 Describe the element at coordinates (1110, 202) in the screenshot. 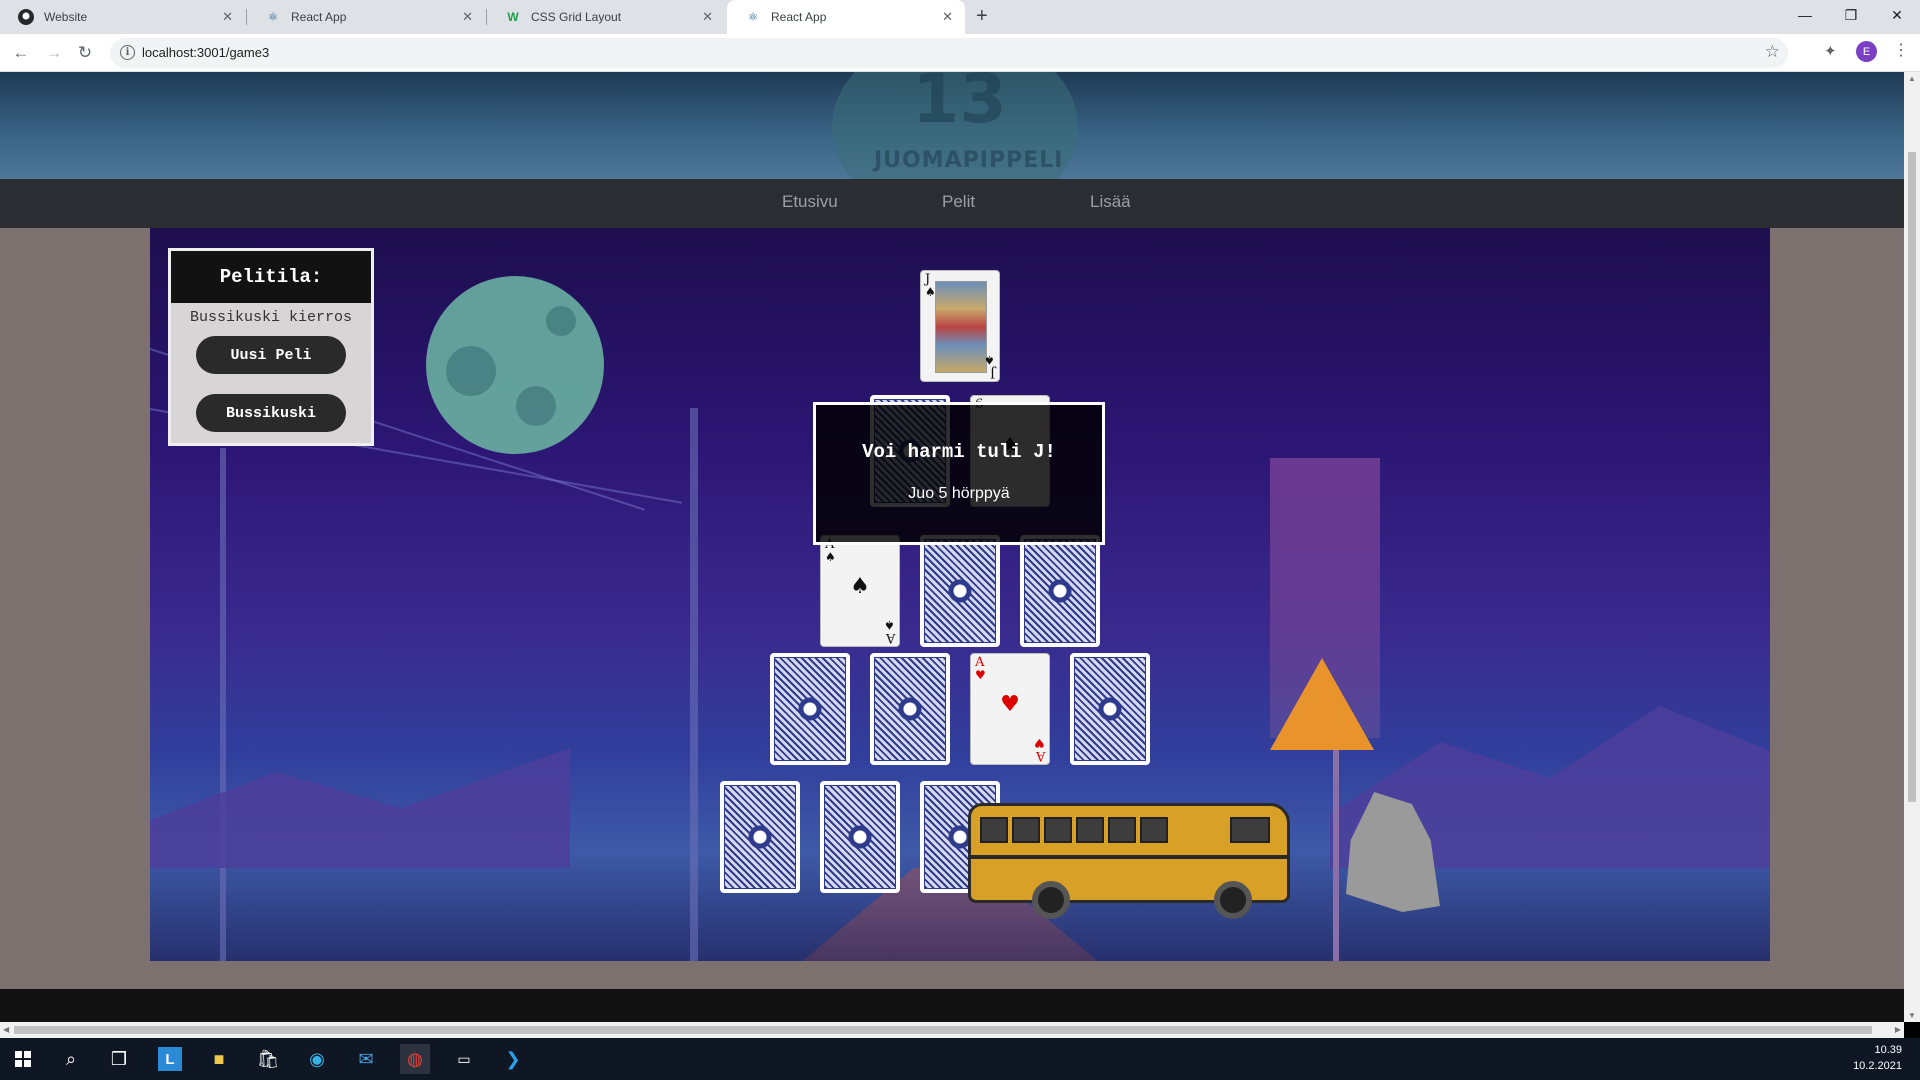

I see `nav-lisaa: Lisää` at that location.